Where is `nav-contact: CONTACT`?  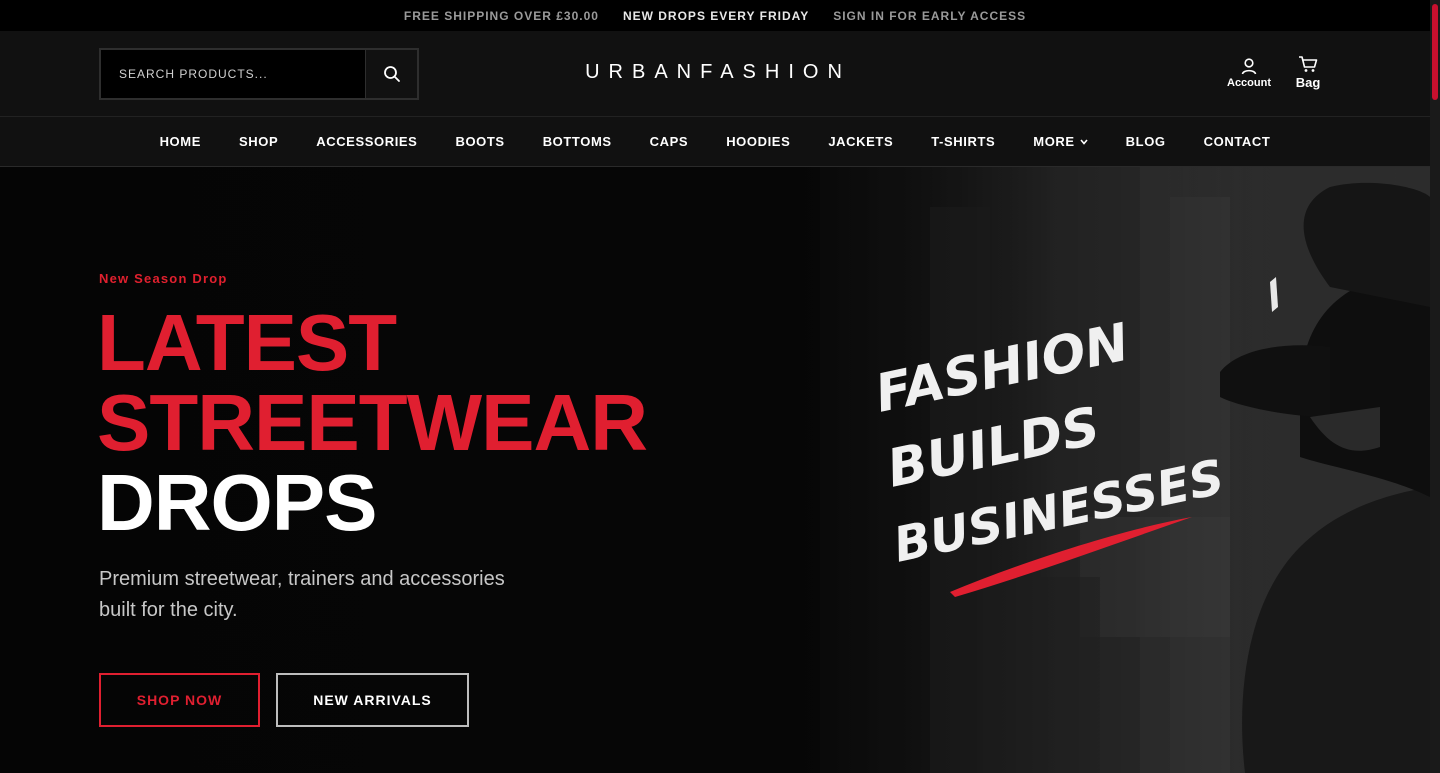 nav-contact: CONTACT is located at coordinates (1237, 141).